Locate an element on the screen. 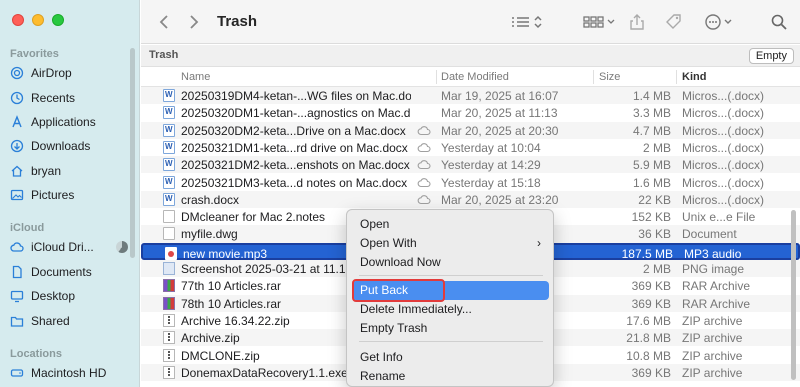 The image size is (800, 387). sidebar-item-documents: Documents is located at coordinates (69, 272).